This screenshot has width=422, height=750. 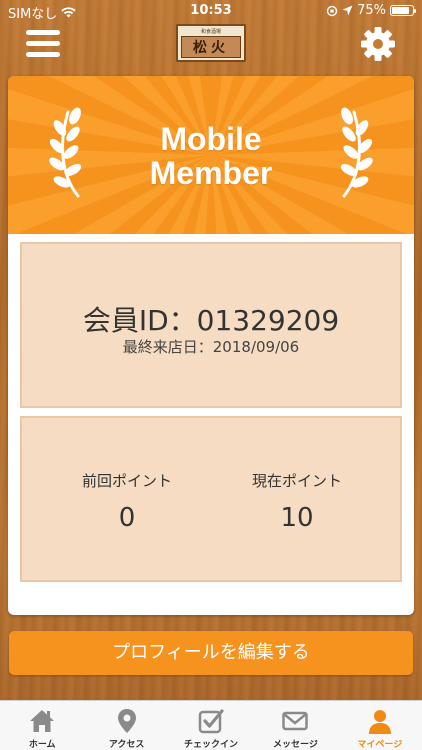 I want to click on tab-mypage: マイページ, so click(x=380, y=725).